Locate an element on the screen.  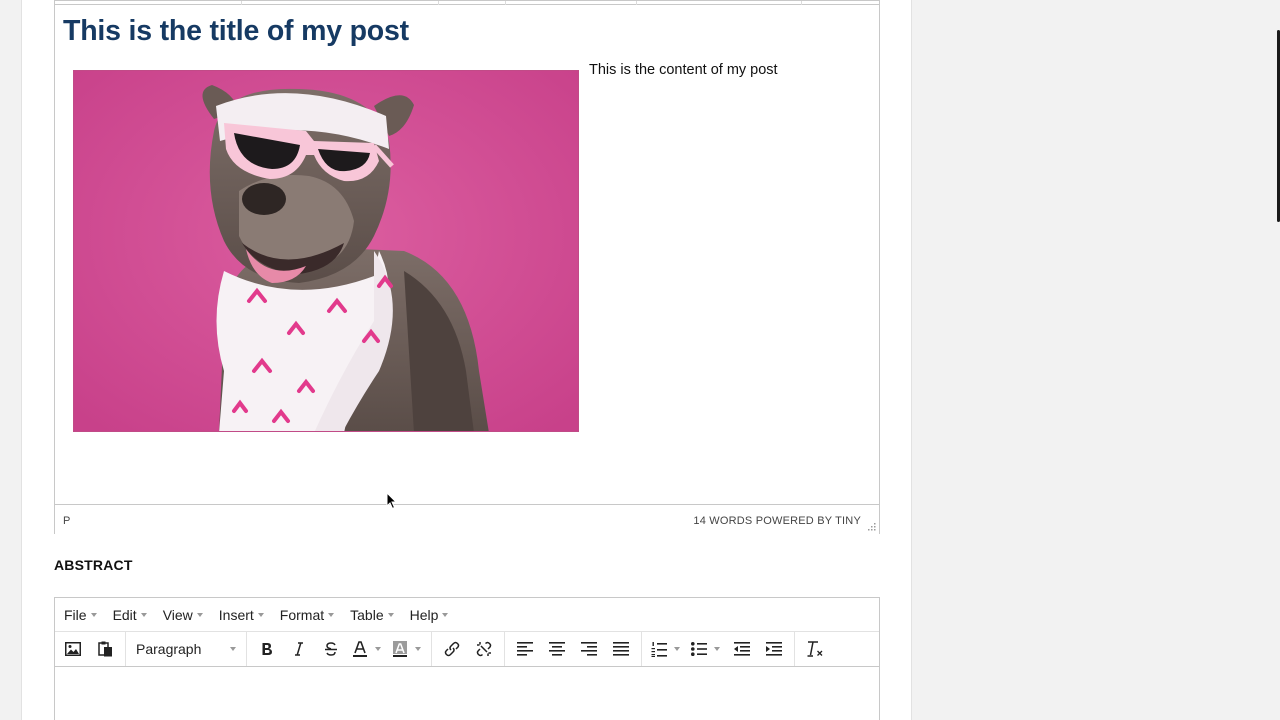
highlight-icon is located at coordinates (400, 649).